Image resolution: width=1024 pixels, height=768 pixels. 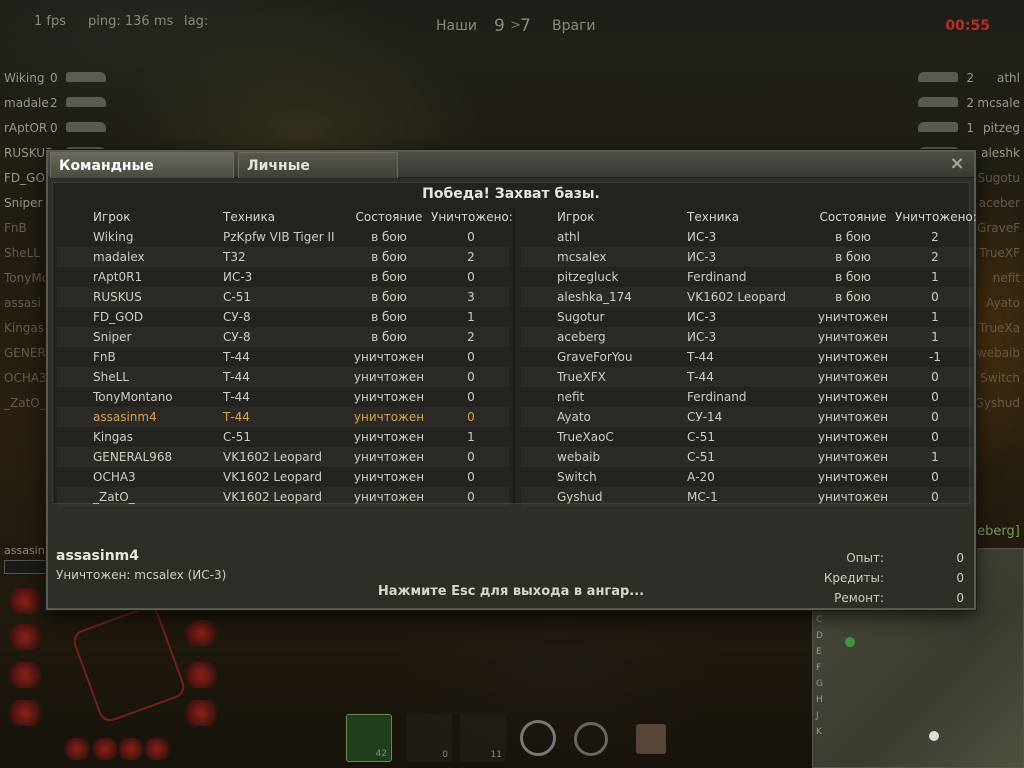 What do you see at coordinates (591, 739) in the screenshot?
I see `first-aid-kit-icon` at bounding box center [591, 739].